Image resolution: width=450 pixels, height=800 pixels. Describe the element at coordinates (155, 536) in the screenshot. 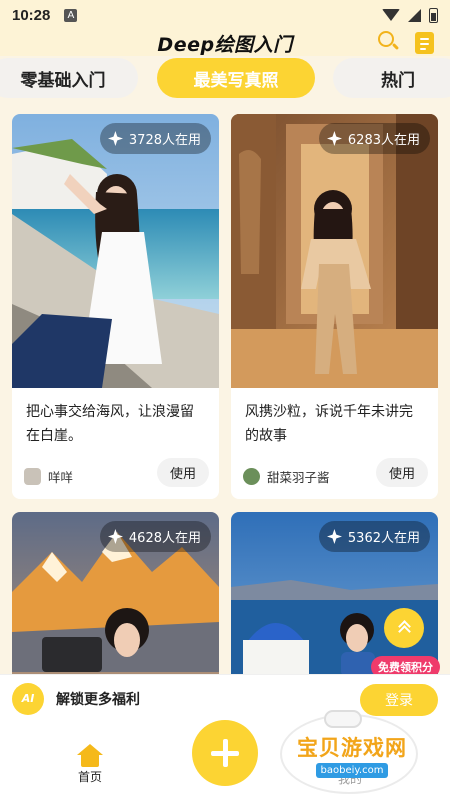

I see `usage-badge: 4628人在用` at that location.